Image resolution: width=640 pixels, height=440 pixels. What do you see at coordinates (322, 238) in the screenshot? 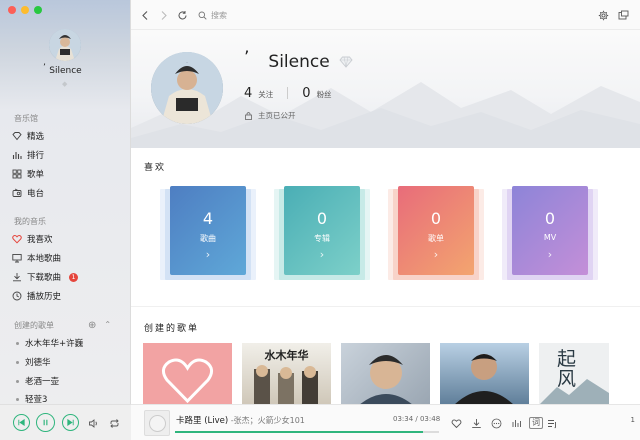
I see `liked-albums-label: 专辑` at bounding box center [322, 238].